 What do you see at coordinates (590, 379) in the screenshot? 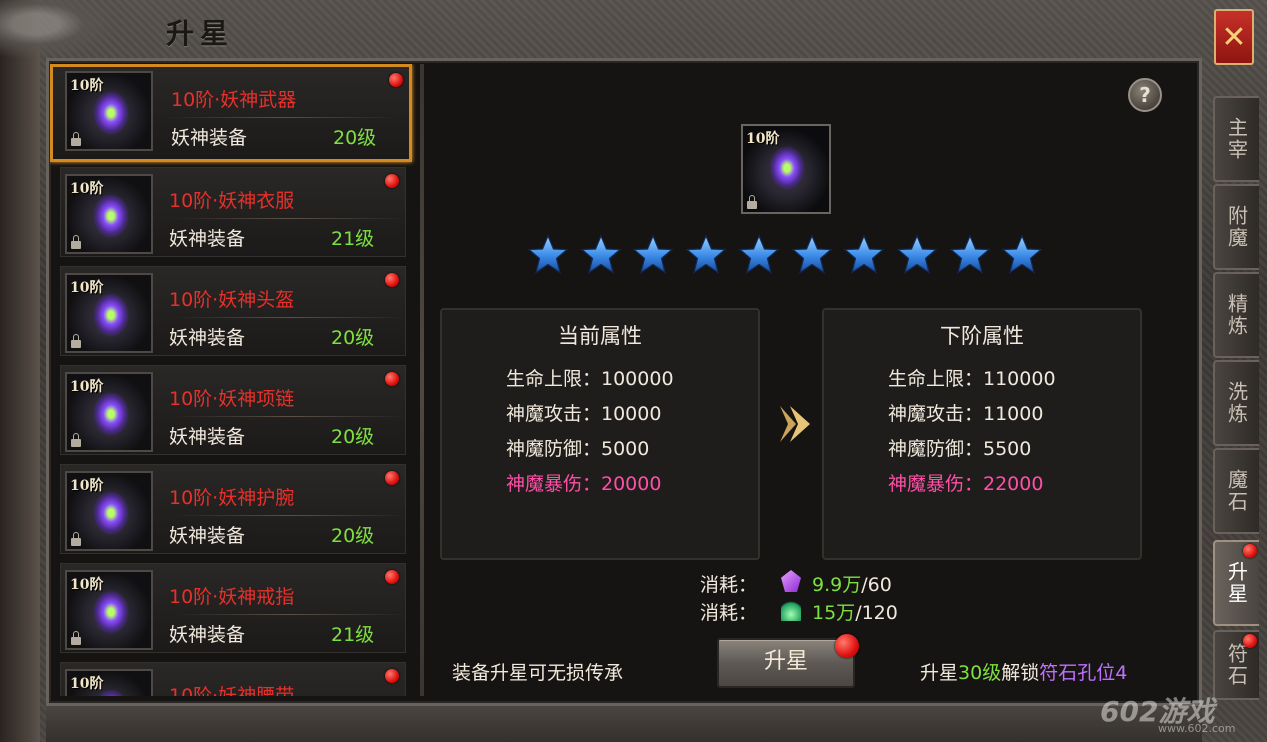
I see `current-attr-line: 生命上限：100000` at bounding box center [590, 379].